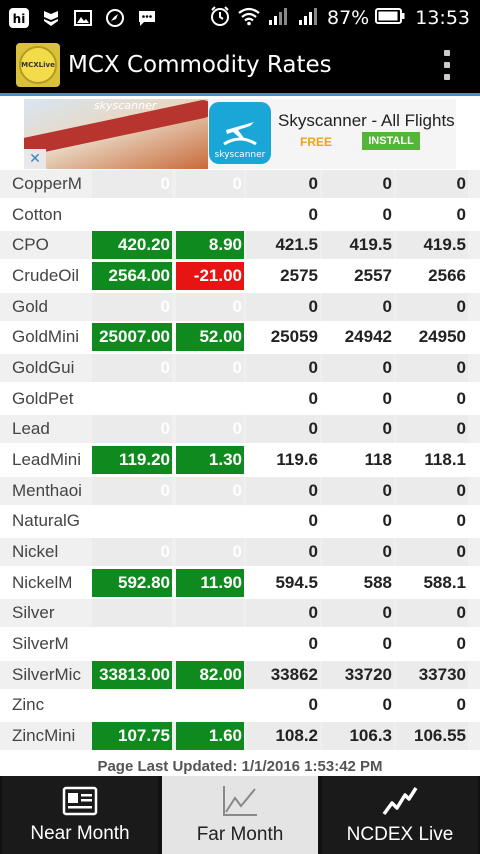  I want to click on close-cell: 588.1, so click(444, 582).